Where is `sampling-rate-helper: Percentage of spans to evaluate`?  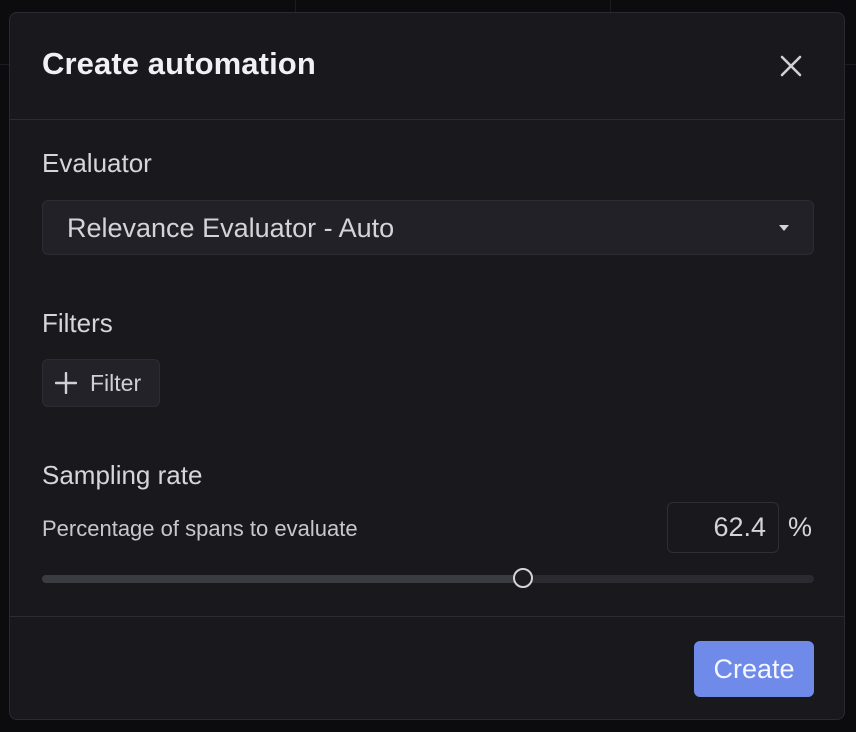 sampling-rate-helper: Percentage of spans to evaluate is located at coordinates (200, 528).